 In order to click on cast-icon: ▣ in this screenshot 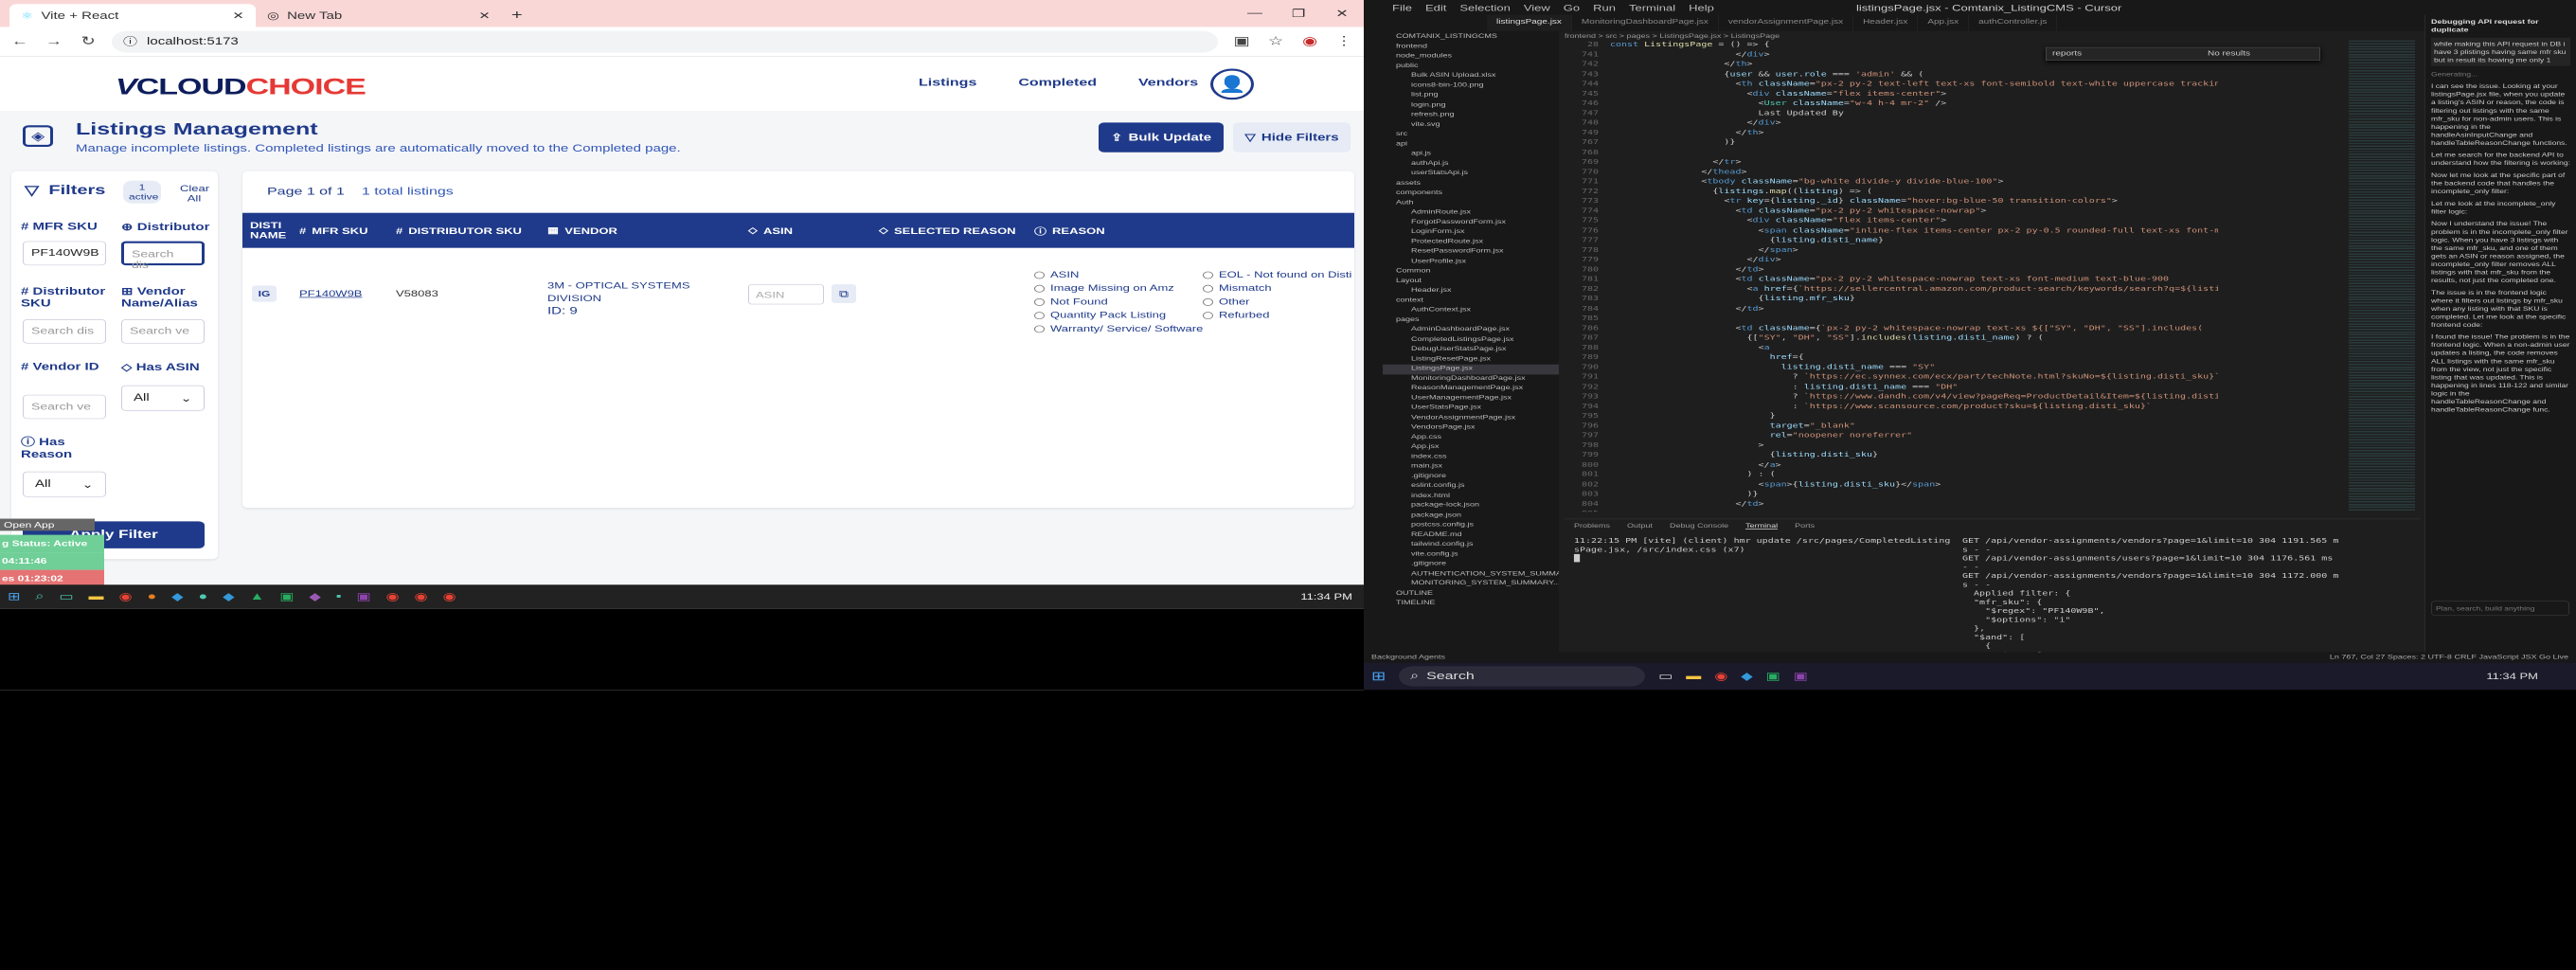, I will do `click(1241, 41)`.